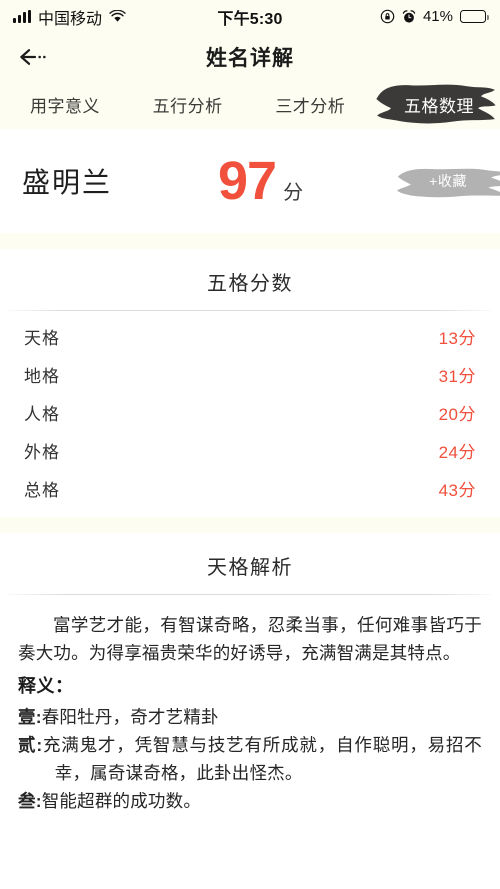 The width and height of the screenshot is (500, 889). Describe the element at coordinates (474, 16) in the screenshot. I see `battery-icon` at that location.